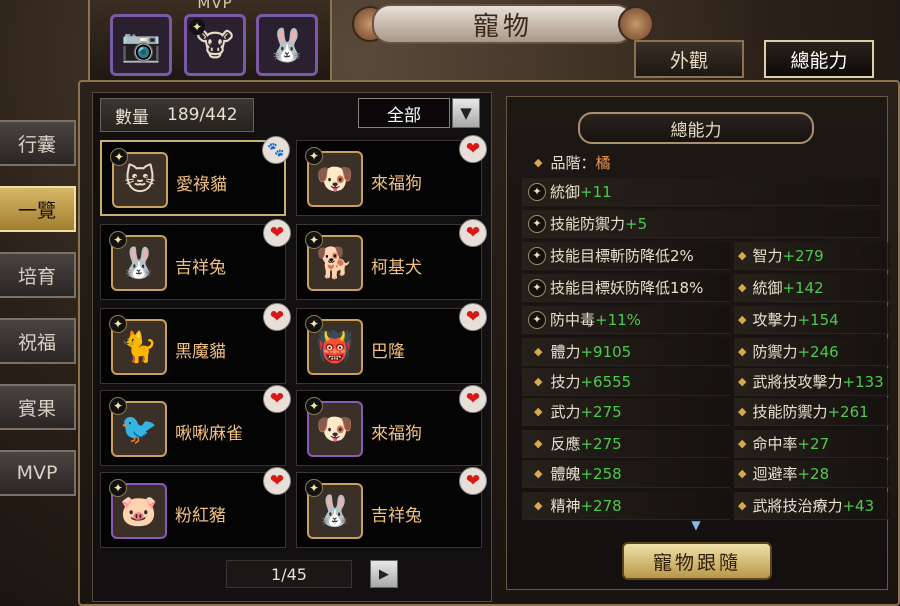 The image size is (900, 606). Describe the element at coordinates (626, 444) in the screenshot. I see `stat-row: ◆ 反應 +275` at that location.